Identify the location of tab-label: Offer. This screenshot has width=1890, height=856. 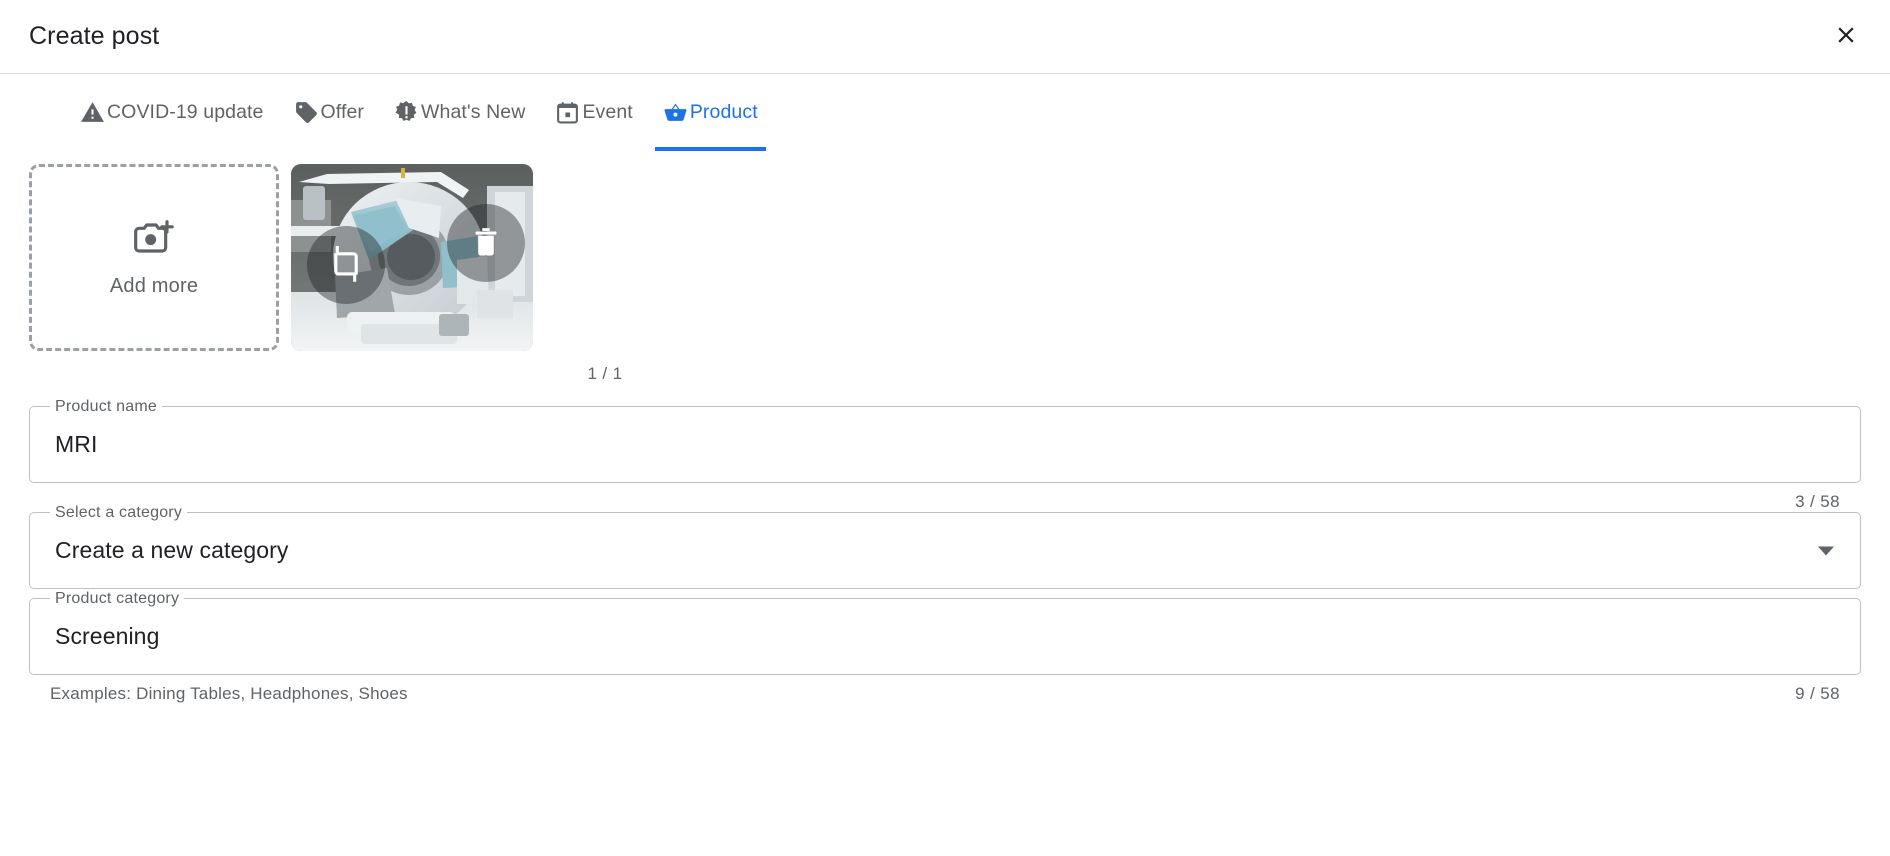
(342, 112).